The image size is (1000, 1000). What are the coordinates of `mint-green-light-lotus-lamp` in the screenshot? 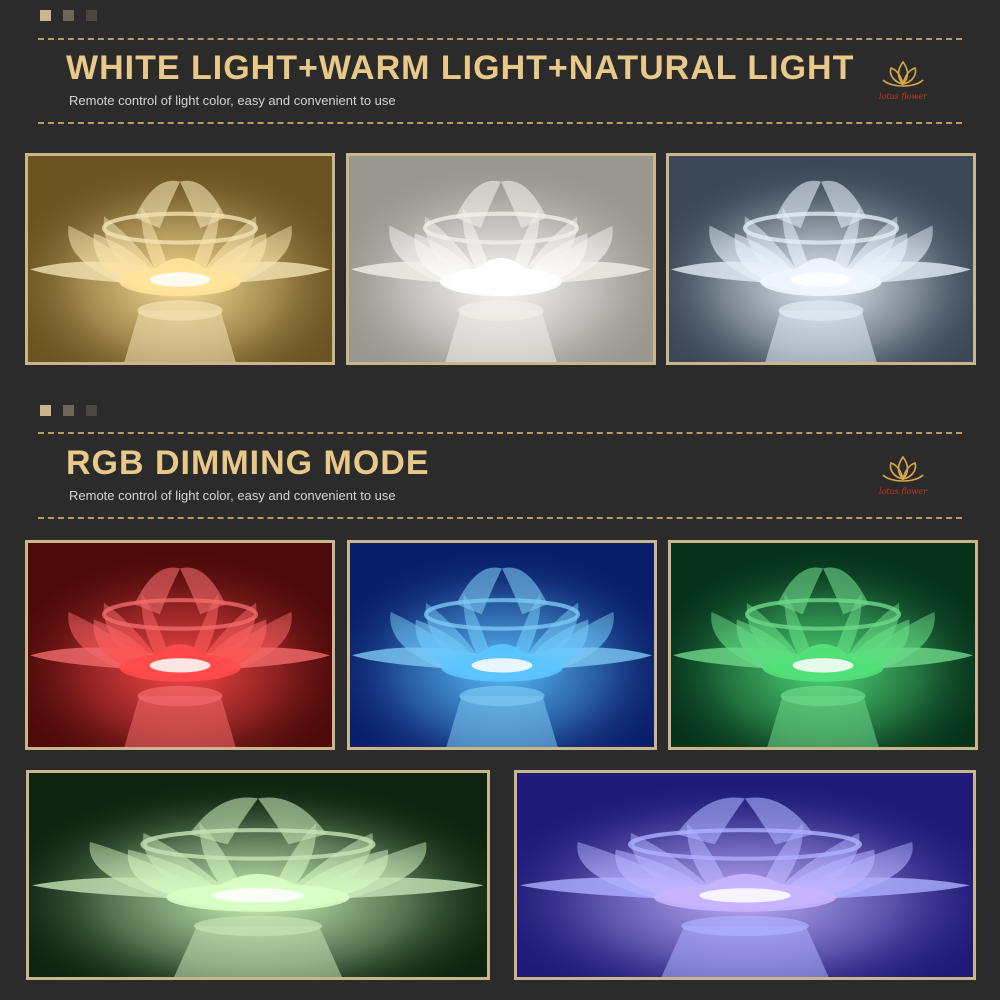 It's located at (258, 875).